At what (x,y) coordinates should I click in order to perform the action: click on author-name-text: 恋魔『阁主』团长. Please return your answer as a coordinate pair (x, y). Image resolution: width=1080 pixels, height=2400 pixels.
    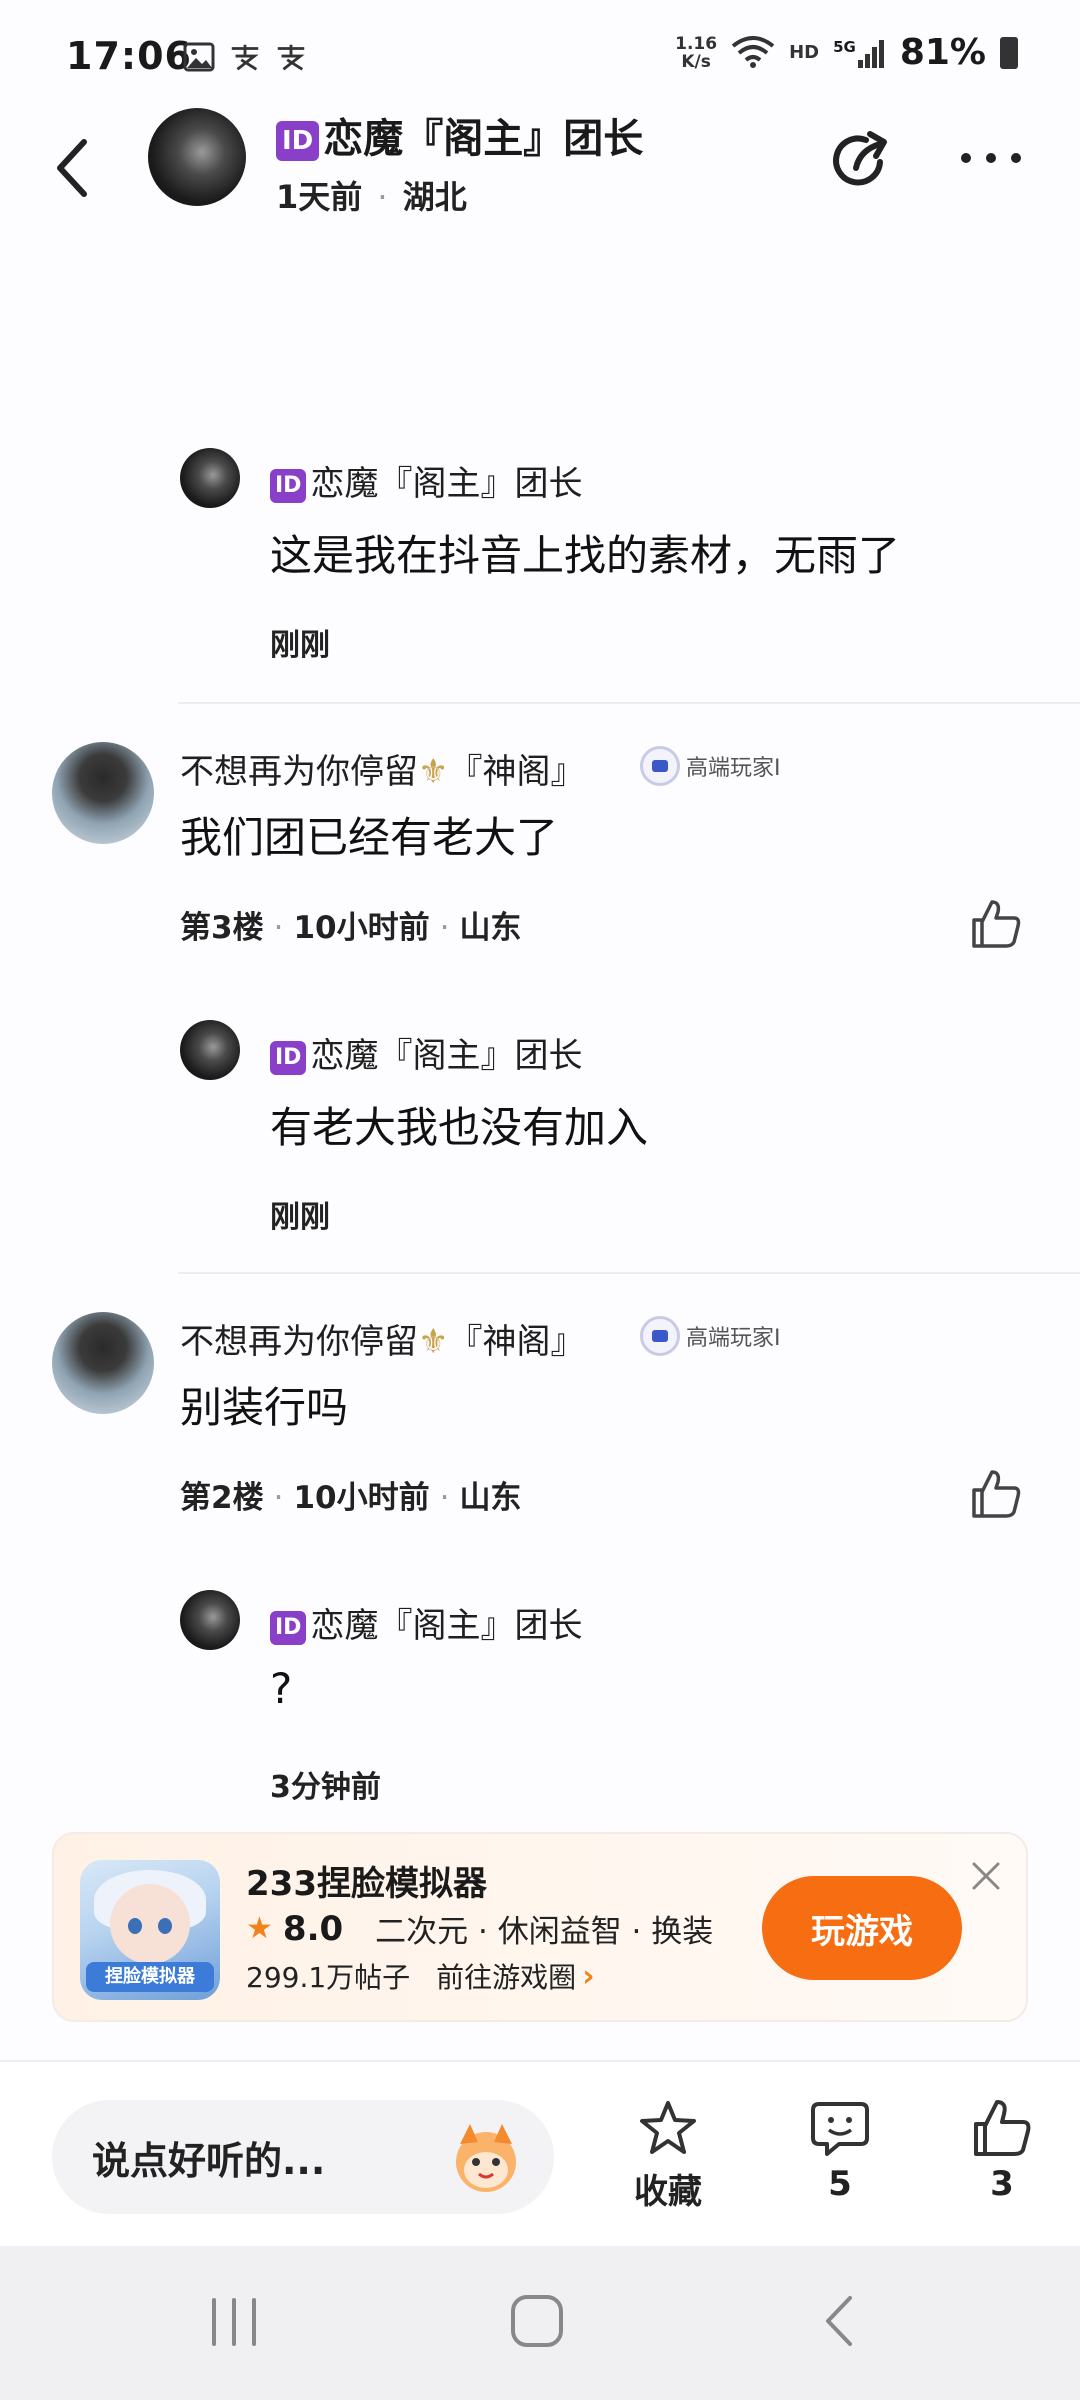
    Looking at the image, I should click on (483, 139).